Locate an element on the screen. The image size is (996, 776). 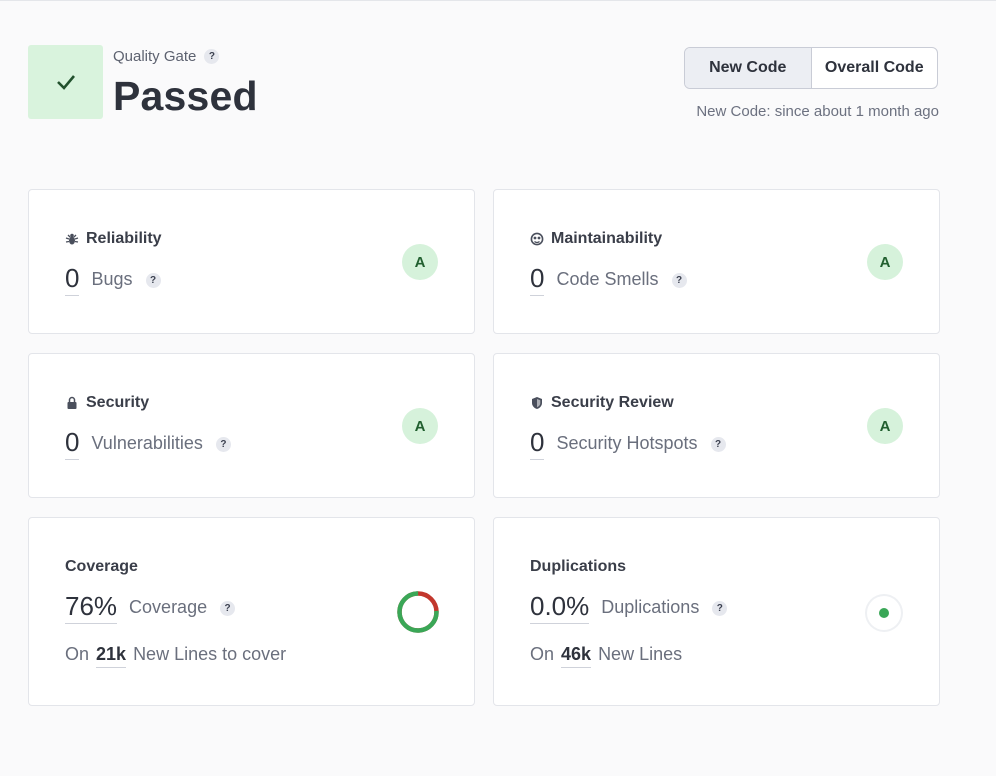
duplications-lines-prefix: On is located at coordinates (542, 654).